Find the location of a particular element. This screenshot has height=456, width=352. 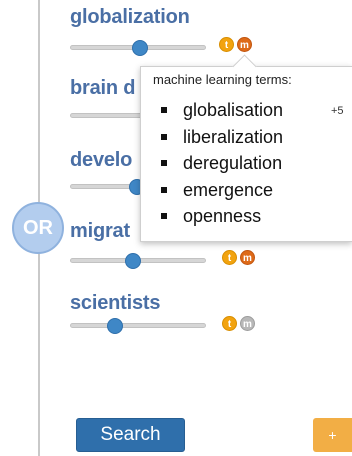

term-label-migration: migrat is located at coordinates (100, 231).